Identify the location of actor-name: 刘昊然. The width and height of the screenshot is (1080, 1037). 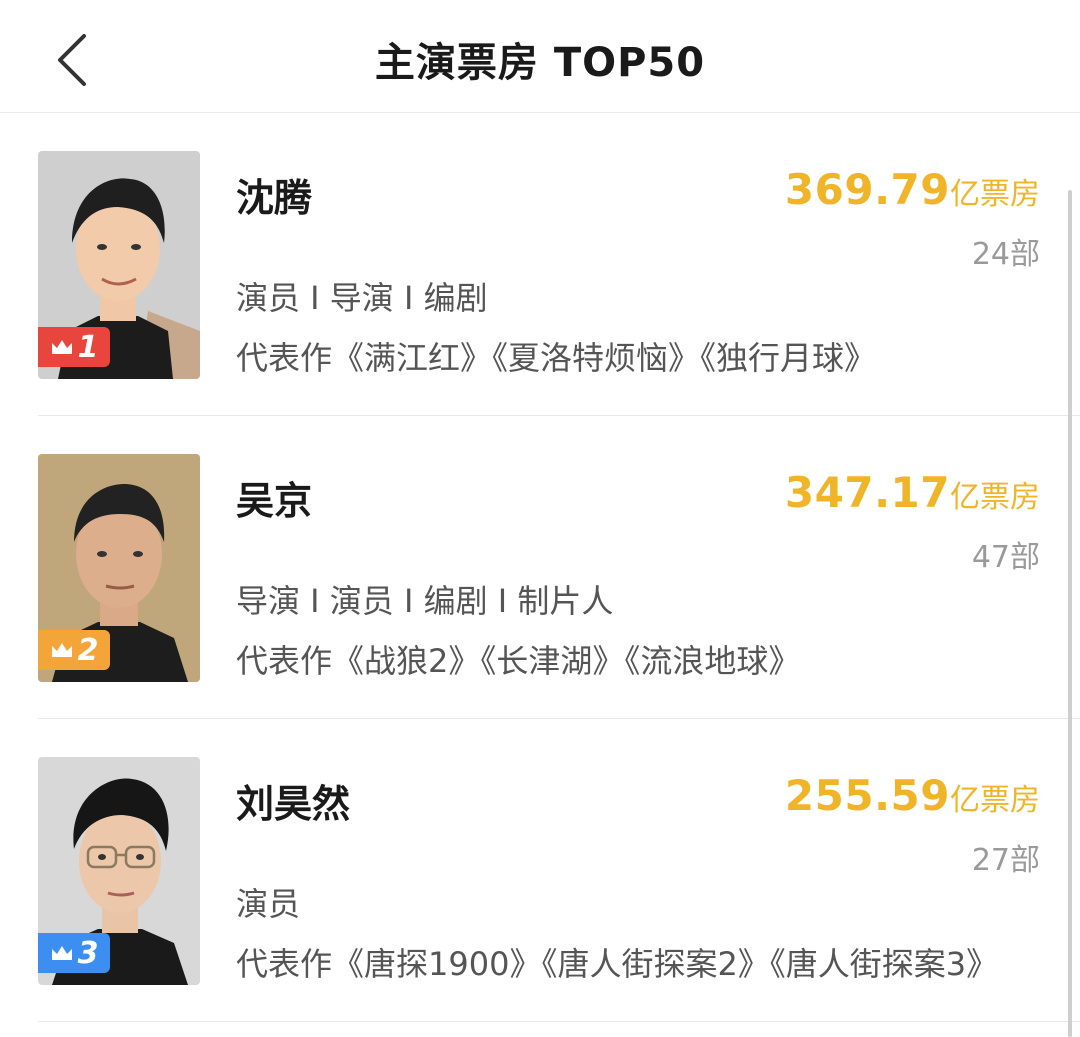
(293, 804).